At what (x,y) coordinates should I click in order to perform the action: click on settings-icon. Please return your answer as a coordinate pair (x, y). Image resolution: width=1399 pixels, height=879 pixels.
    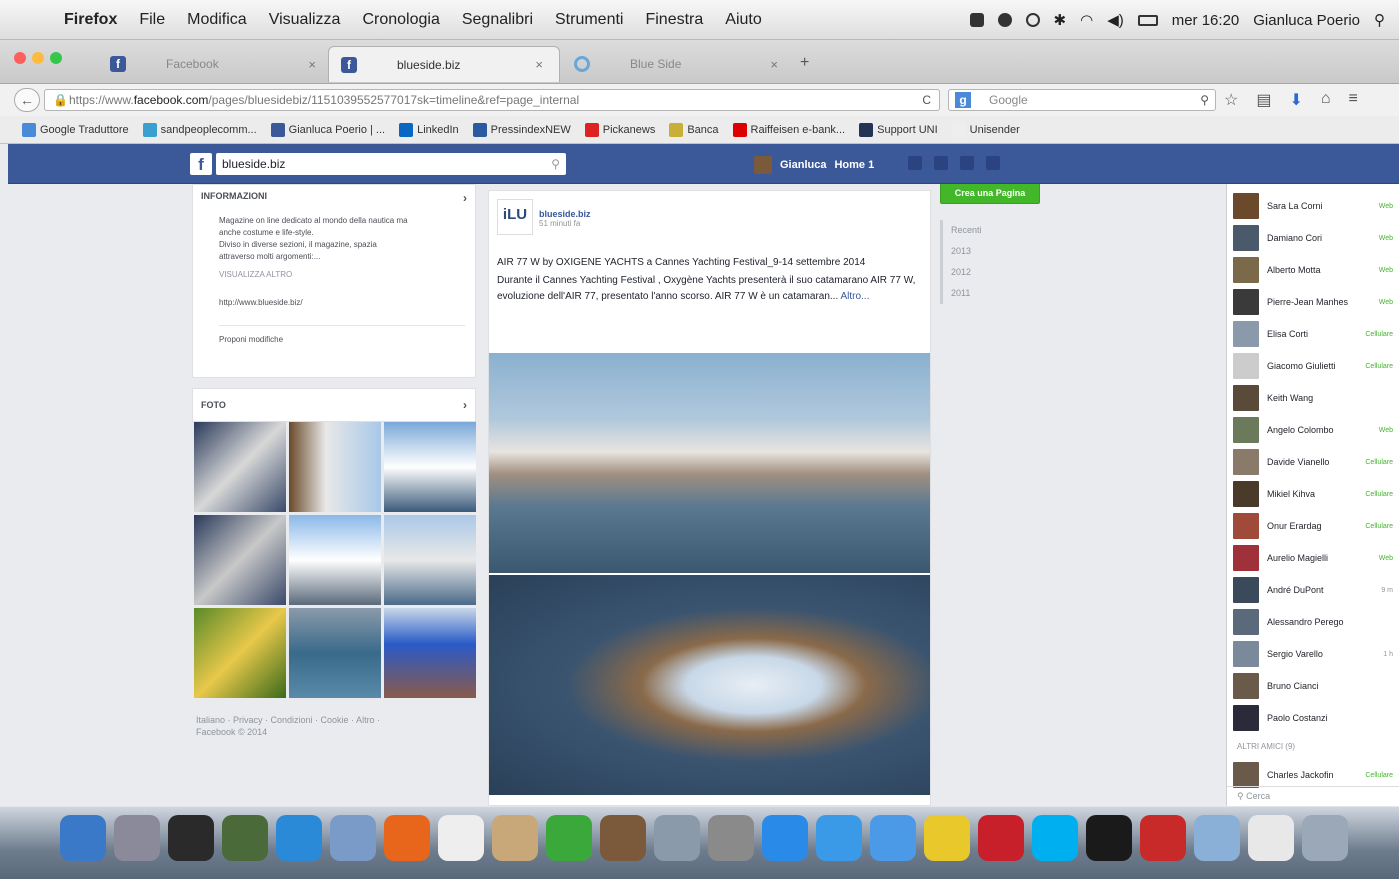
    Looking at the image, I should click on (993, 163).